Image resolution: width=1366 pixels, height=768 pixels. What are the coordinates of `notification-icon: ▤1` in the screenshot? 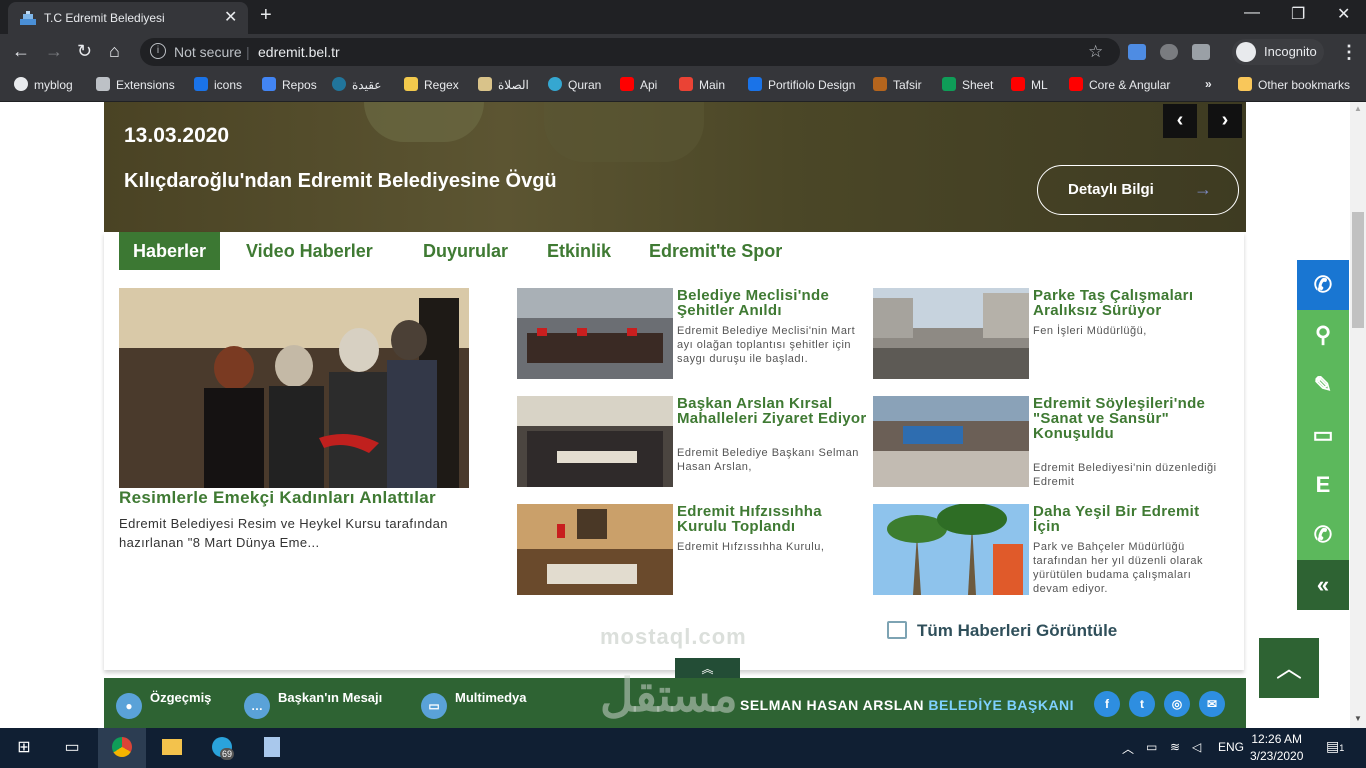 It's located at (1335, 746).